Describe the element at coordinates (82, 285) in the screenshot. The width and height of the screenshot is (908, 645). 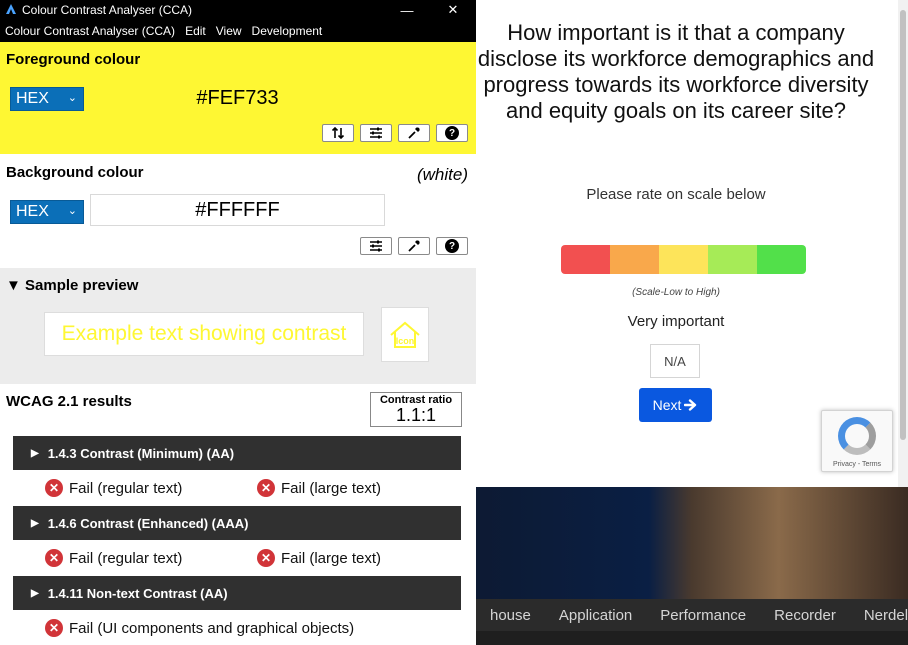
I see `sample-preview-title: Sample preview` at that location.